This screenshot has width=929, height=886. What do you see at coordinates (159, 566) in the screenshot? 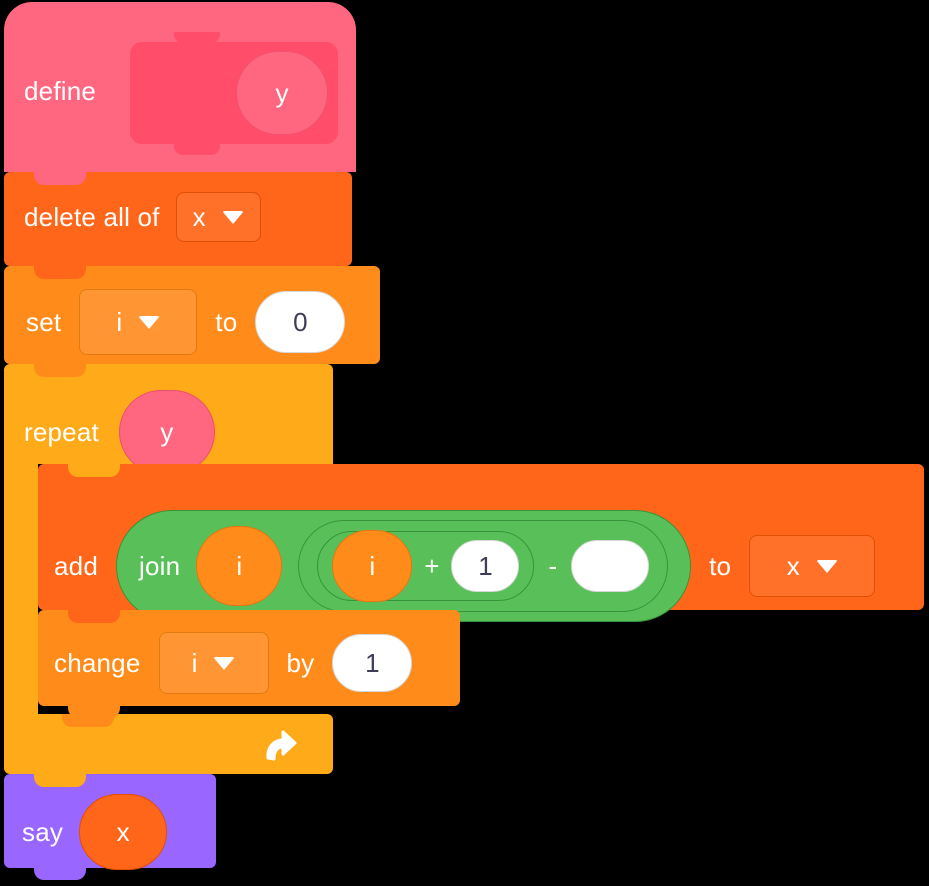
I see `join-label: join` at bounding box center [159, 566].